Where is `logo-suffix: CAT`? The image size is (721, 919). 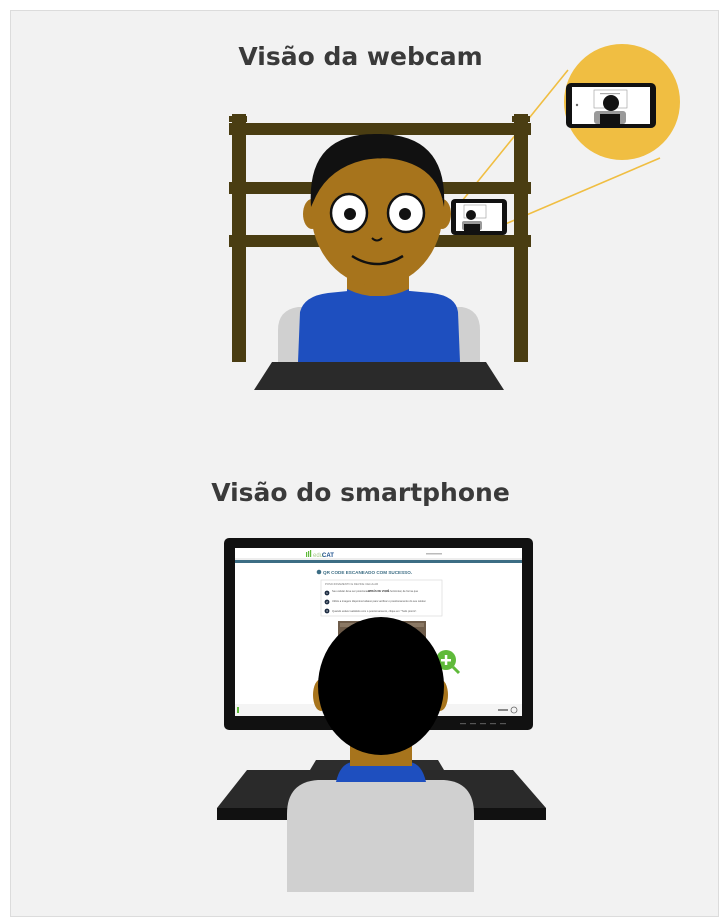
logo-suffix: CAT is located at coordinates (328, 556).